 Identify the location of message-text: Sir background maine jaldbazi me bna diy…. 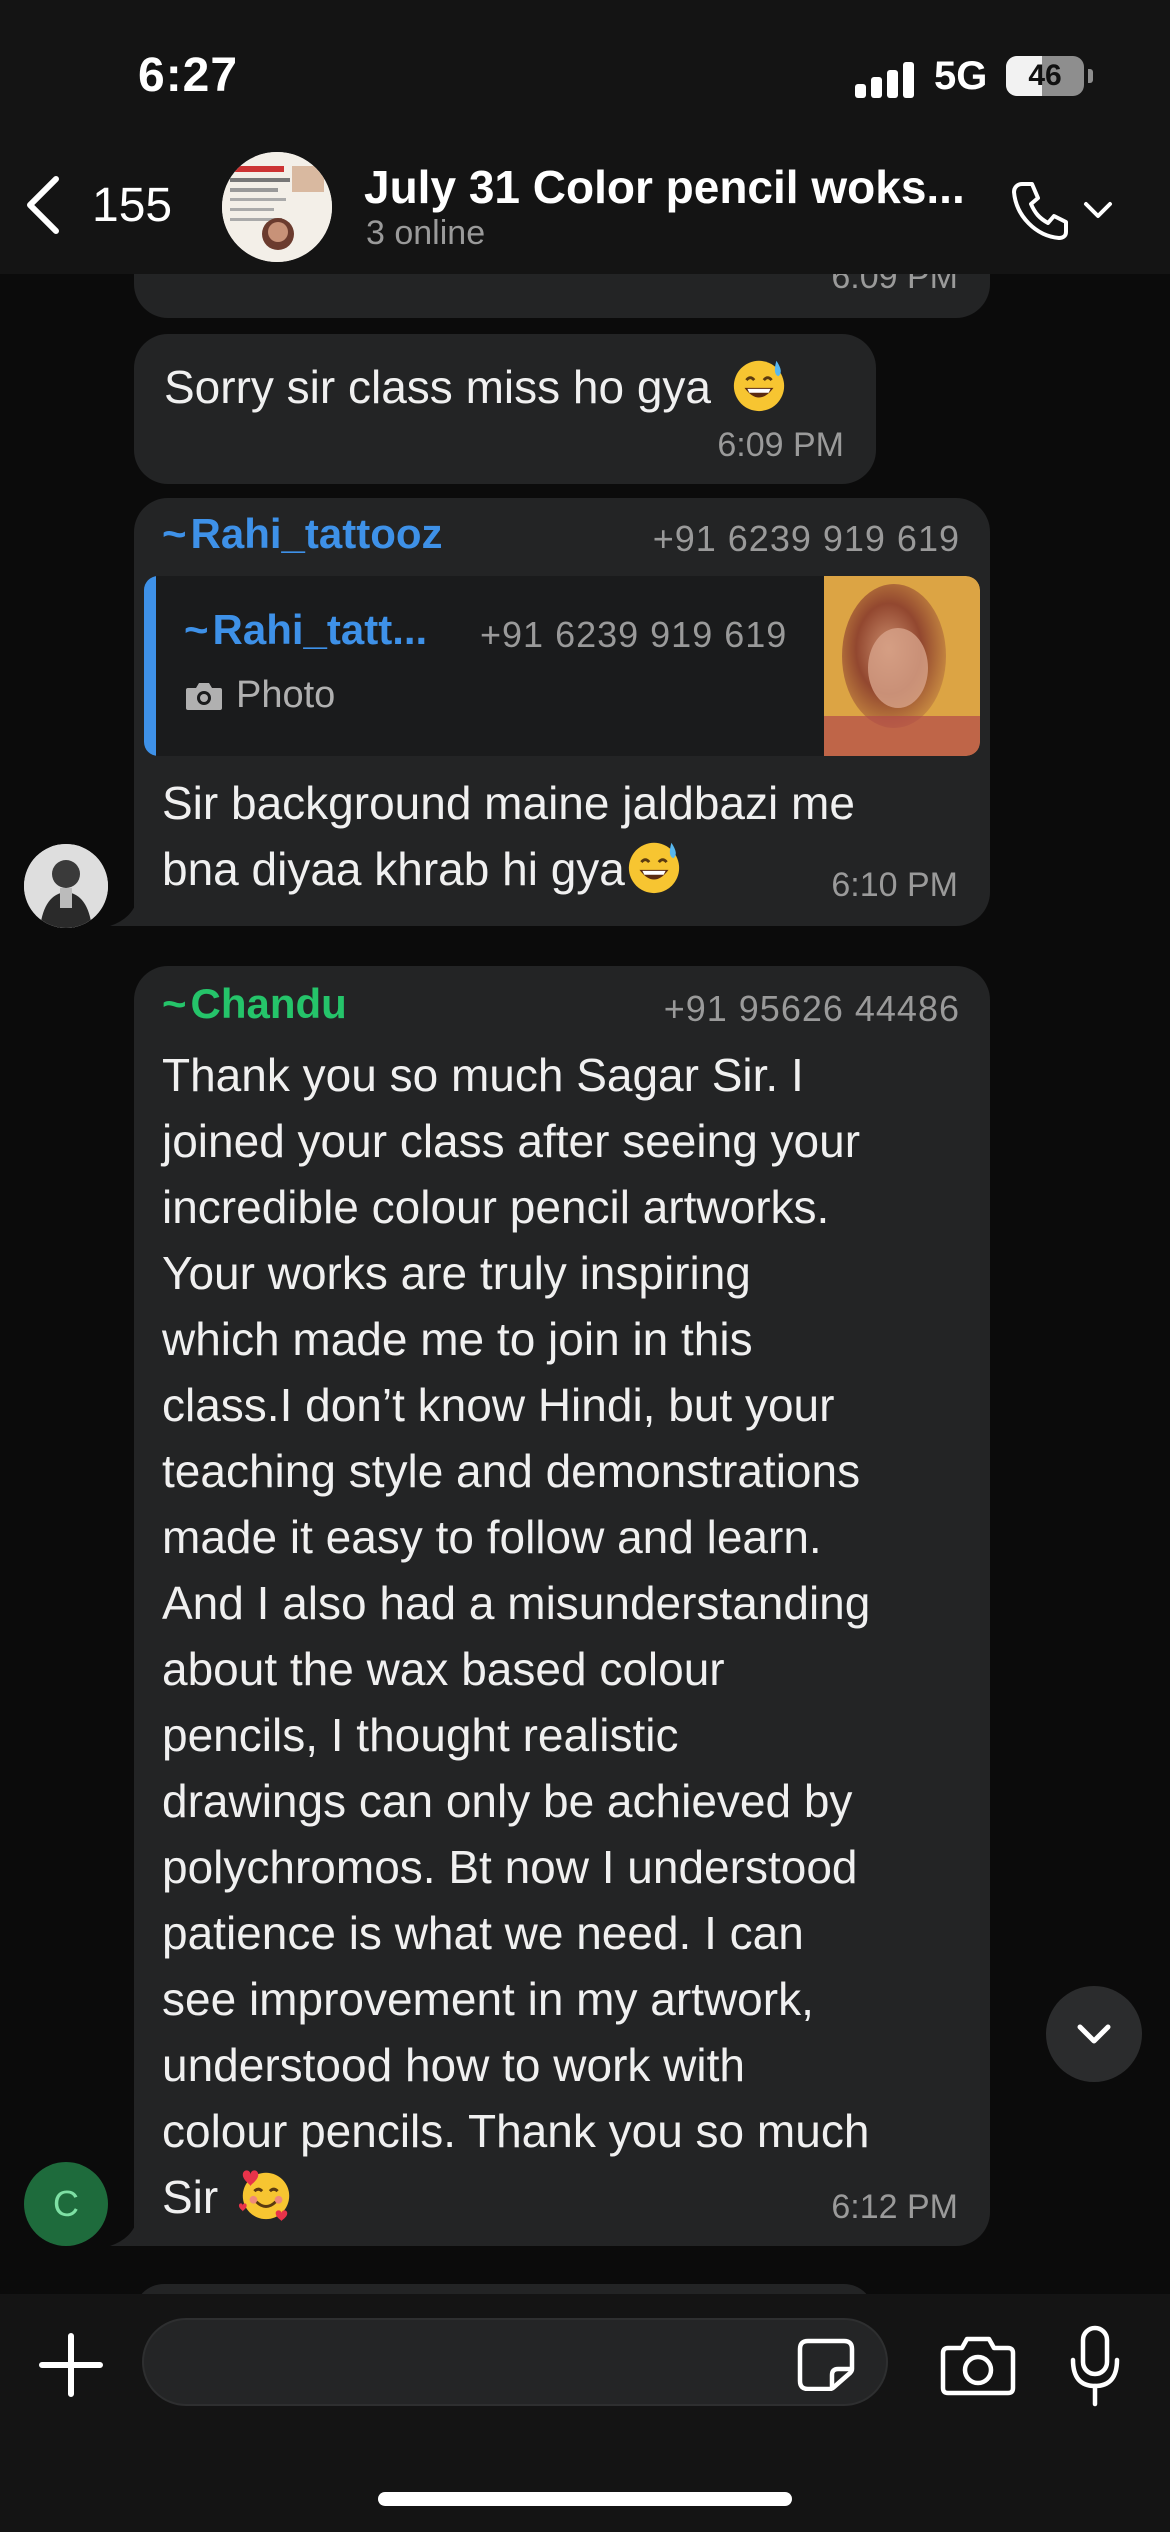
(508, 836).